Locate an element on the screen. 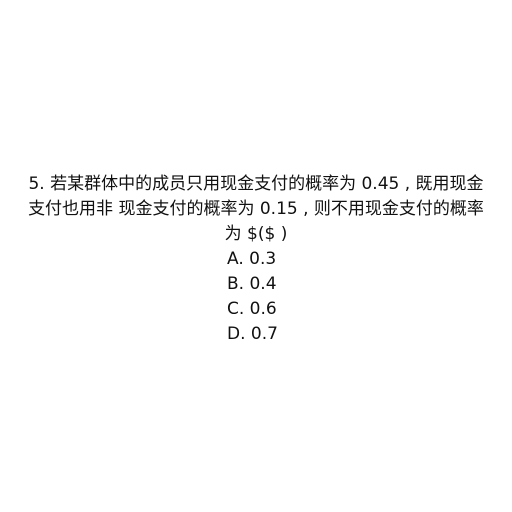 This screenshot has height=512, width=512. question-line-2: 支付也用非 现金支付的概率为 0.15 , 则不用现金支付的概率 is located at coordinates (256, 209).